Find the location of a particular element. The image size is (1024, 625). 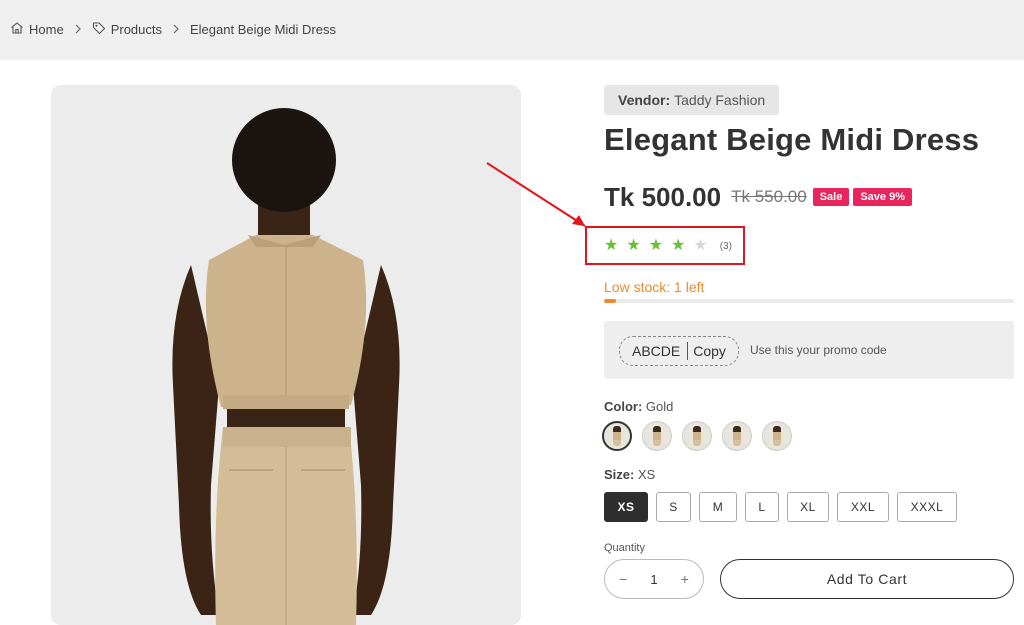

quantity-label: Quantity is located at coordinates (624, 548).